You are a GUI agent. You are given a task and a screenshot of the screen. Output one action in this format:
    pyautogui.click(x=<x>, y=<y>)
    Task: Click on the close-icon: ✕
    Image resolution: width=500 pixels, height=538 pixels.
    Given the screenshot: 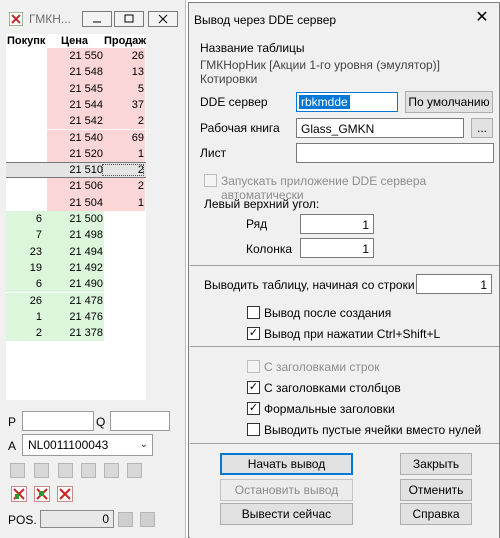 What is the action you would take?
    pyautogui.click(x=482, y=17)
    